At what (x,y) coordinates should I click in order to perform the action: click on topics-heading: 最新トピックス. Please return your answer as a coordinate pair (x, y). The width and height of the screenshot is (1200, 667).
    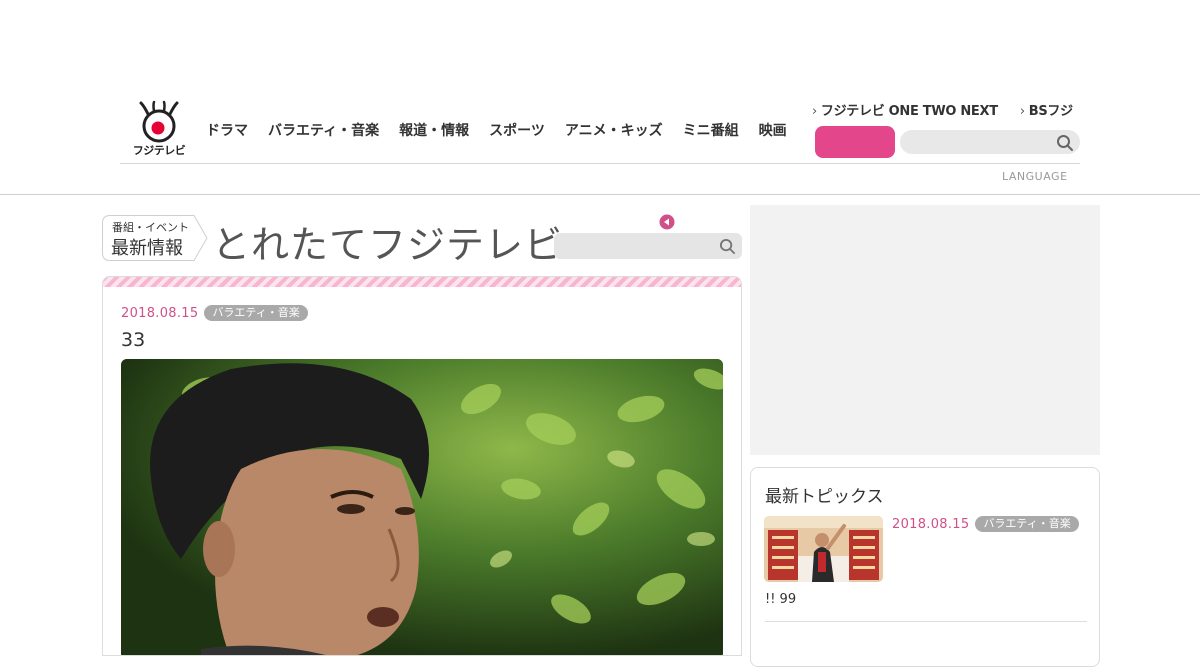
    Looking at the image, I should click on (824, 497).